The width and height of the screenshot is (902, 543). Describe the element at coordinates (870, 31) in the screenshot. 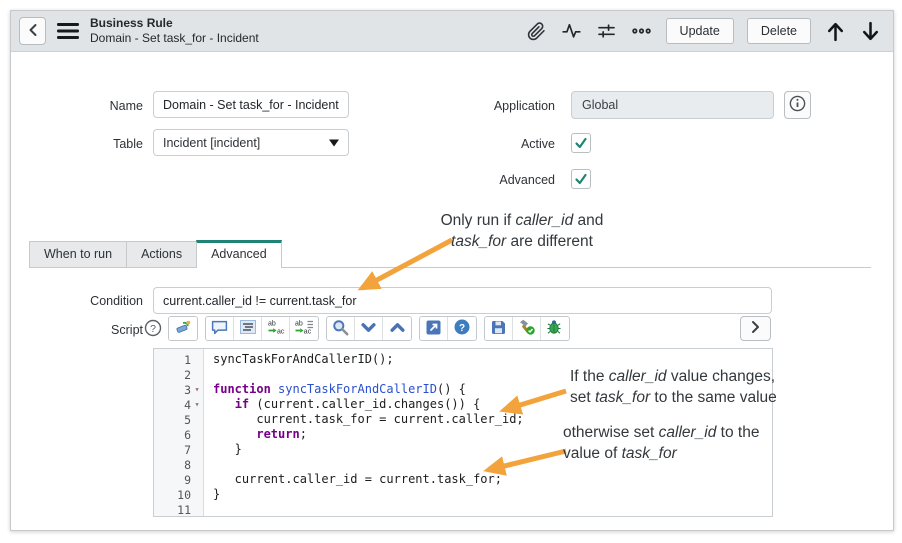

I see `next-record-icon` at that location.